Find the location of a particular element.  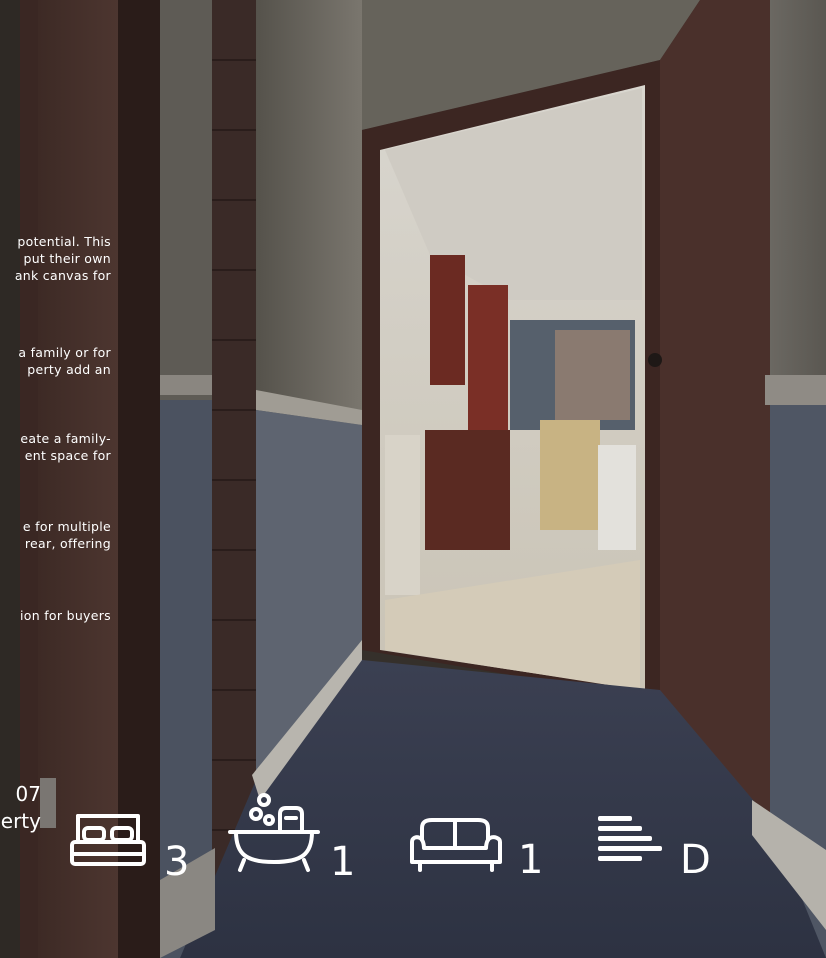

bathrooms-count: 1 is located at coordinates (343, 862).